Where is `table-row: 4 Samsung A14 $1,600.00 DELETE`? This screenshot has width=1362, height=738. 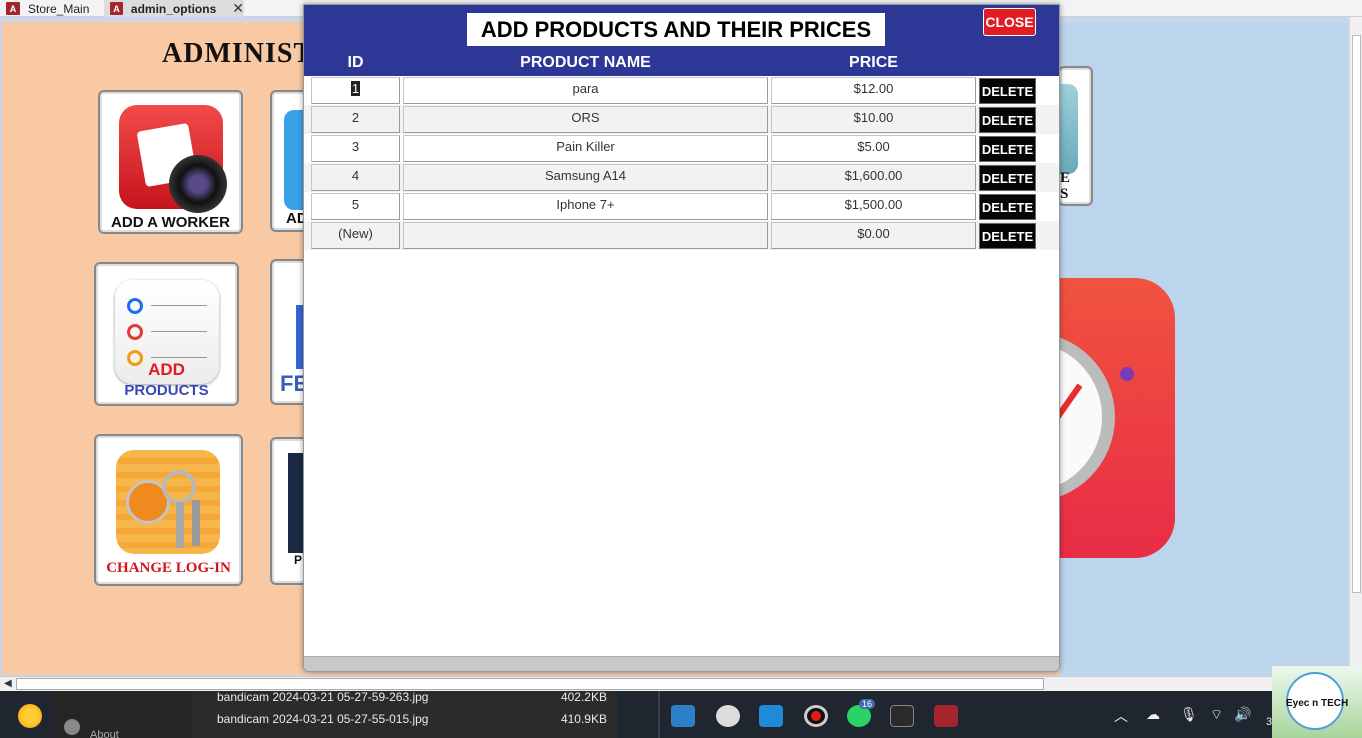
table-row: 4 Samsung A14 $1,600.00 DELETE is located at coordinates (681, 177).